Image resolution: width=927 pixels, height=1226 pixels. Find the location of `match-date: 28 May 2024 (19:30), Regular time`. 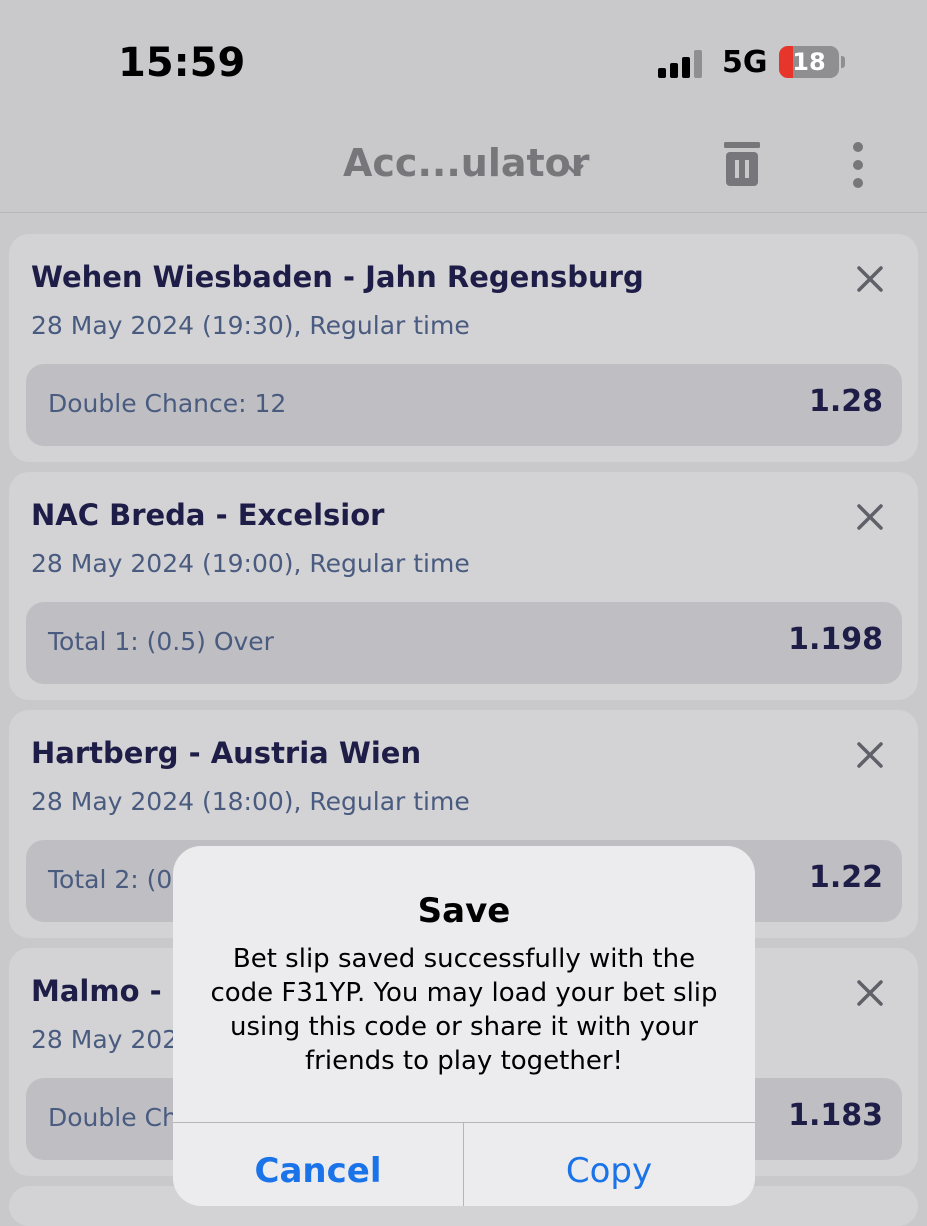

match-date: 28 May 2024 (19:30), Regular time is located at coordinates (250, 325).